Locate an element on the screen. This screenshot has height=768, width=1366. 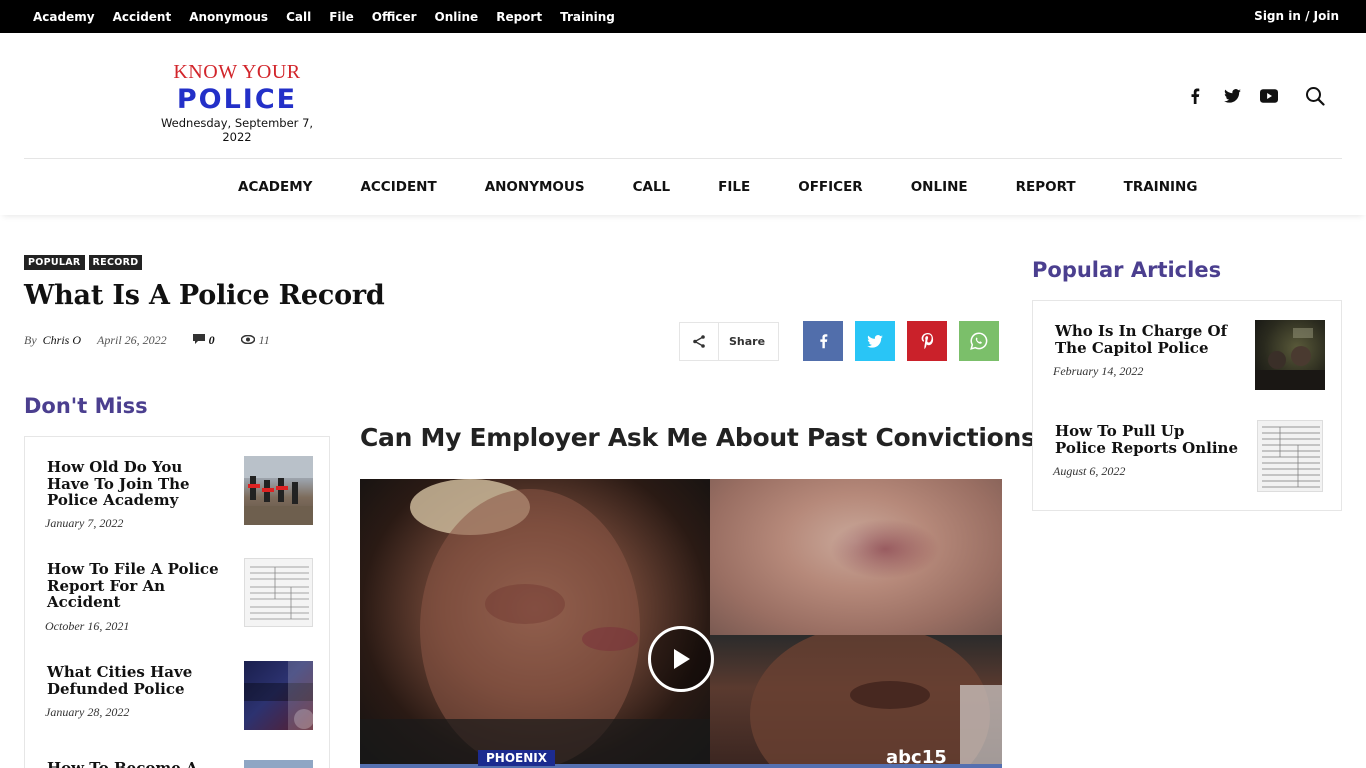
signin-link: Sign in / Join is located at coordinates (1296, 16).